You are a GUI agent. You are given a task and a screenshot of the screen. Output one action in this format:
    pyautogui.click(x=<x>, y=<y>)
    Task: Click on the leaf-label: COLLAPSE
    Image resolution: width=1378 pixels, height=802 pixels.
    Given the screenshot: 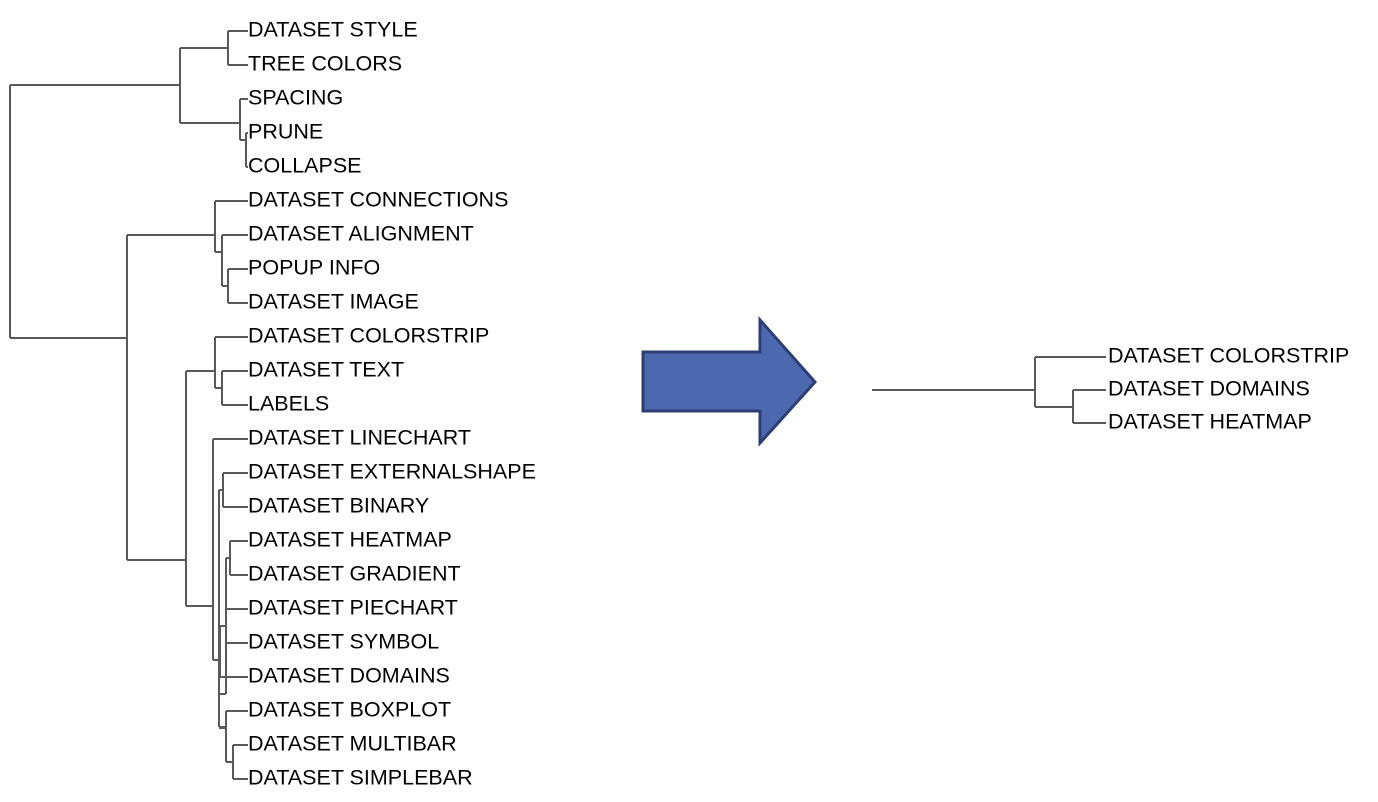 What is the action you would take?
    pyautogui.click(x=305, y=166)
    